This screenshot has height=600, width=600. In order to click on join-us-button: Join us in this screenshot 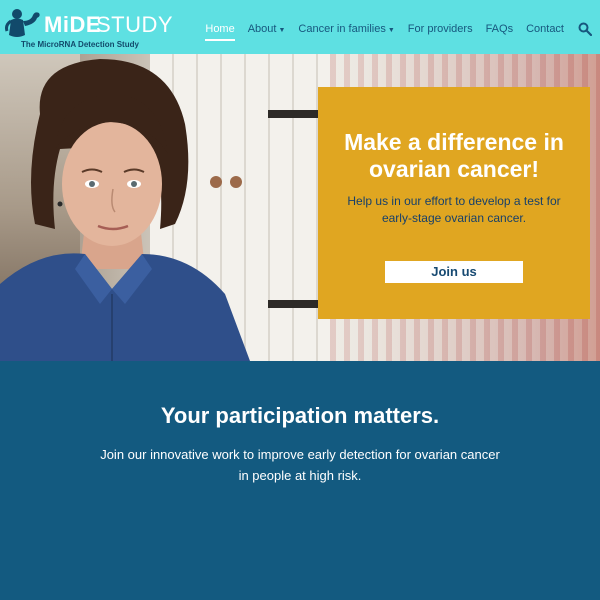, I will do `click(454, 272)`.